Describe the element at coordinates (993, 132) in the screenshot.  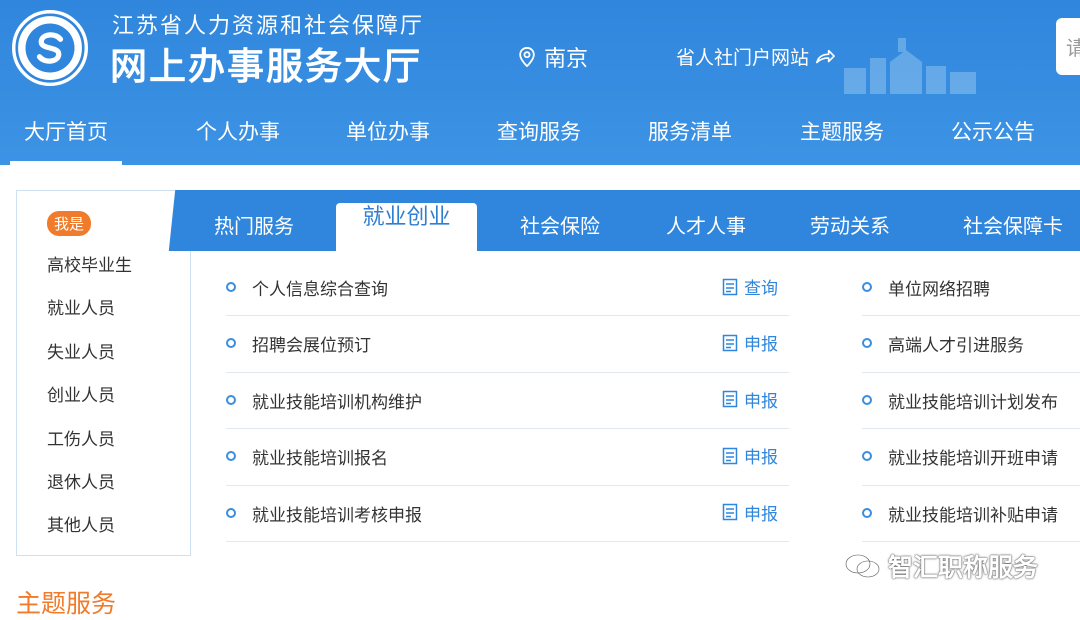
I see `nav-announcements: 公示公告` at that location.